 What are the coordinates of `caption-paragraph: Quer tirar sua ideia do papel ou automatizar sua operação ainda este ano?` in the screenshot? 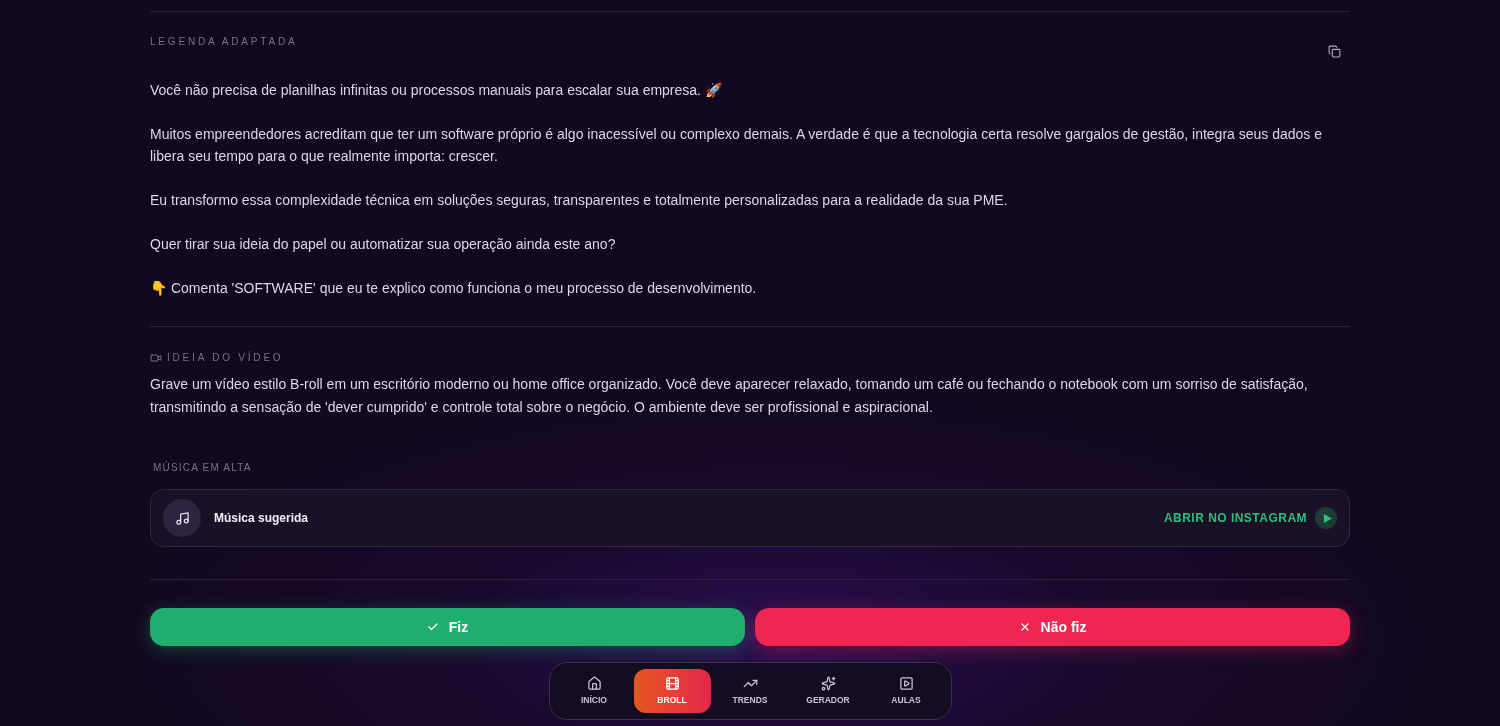 It's located at (383, 244).